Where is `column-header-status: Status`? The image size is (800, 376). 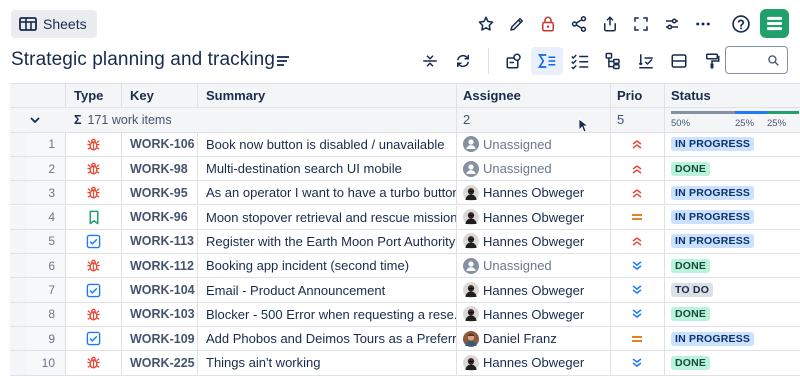 column-header-status: Status is located at coordinates (732, 96).